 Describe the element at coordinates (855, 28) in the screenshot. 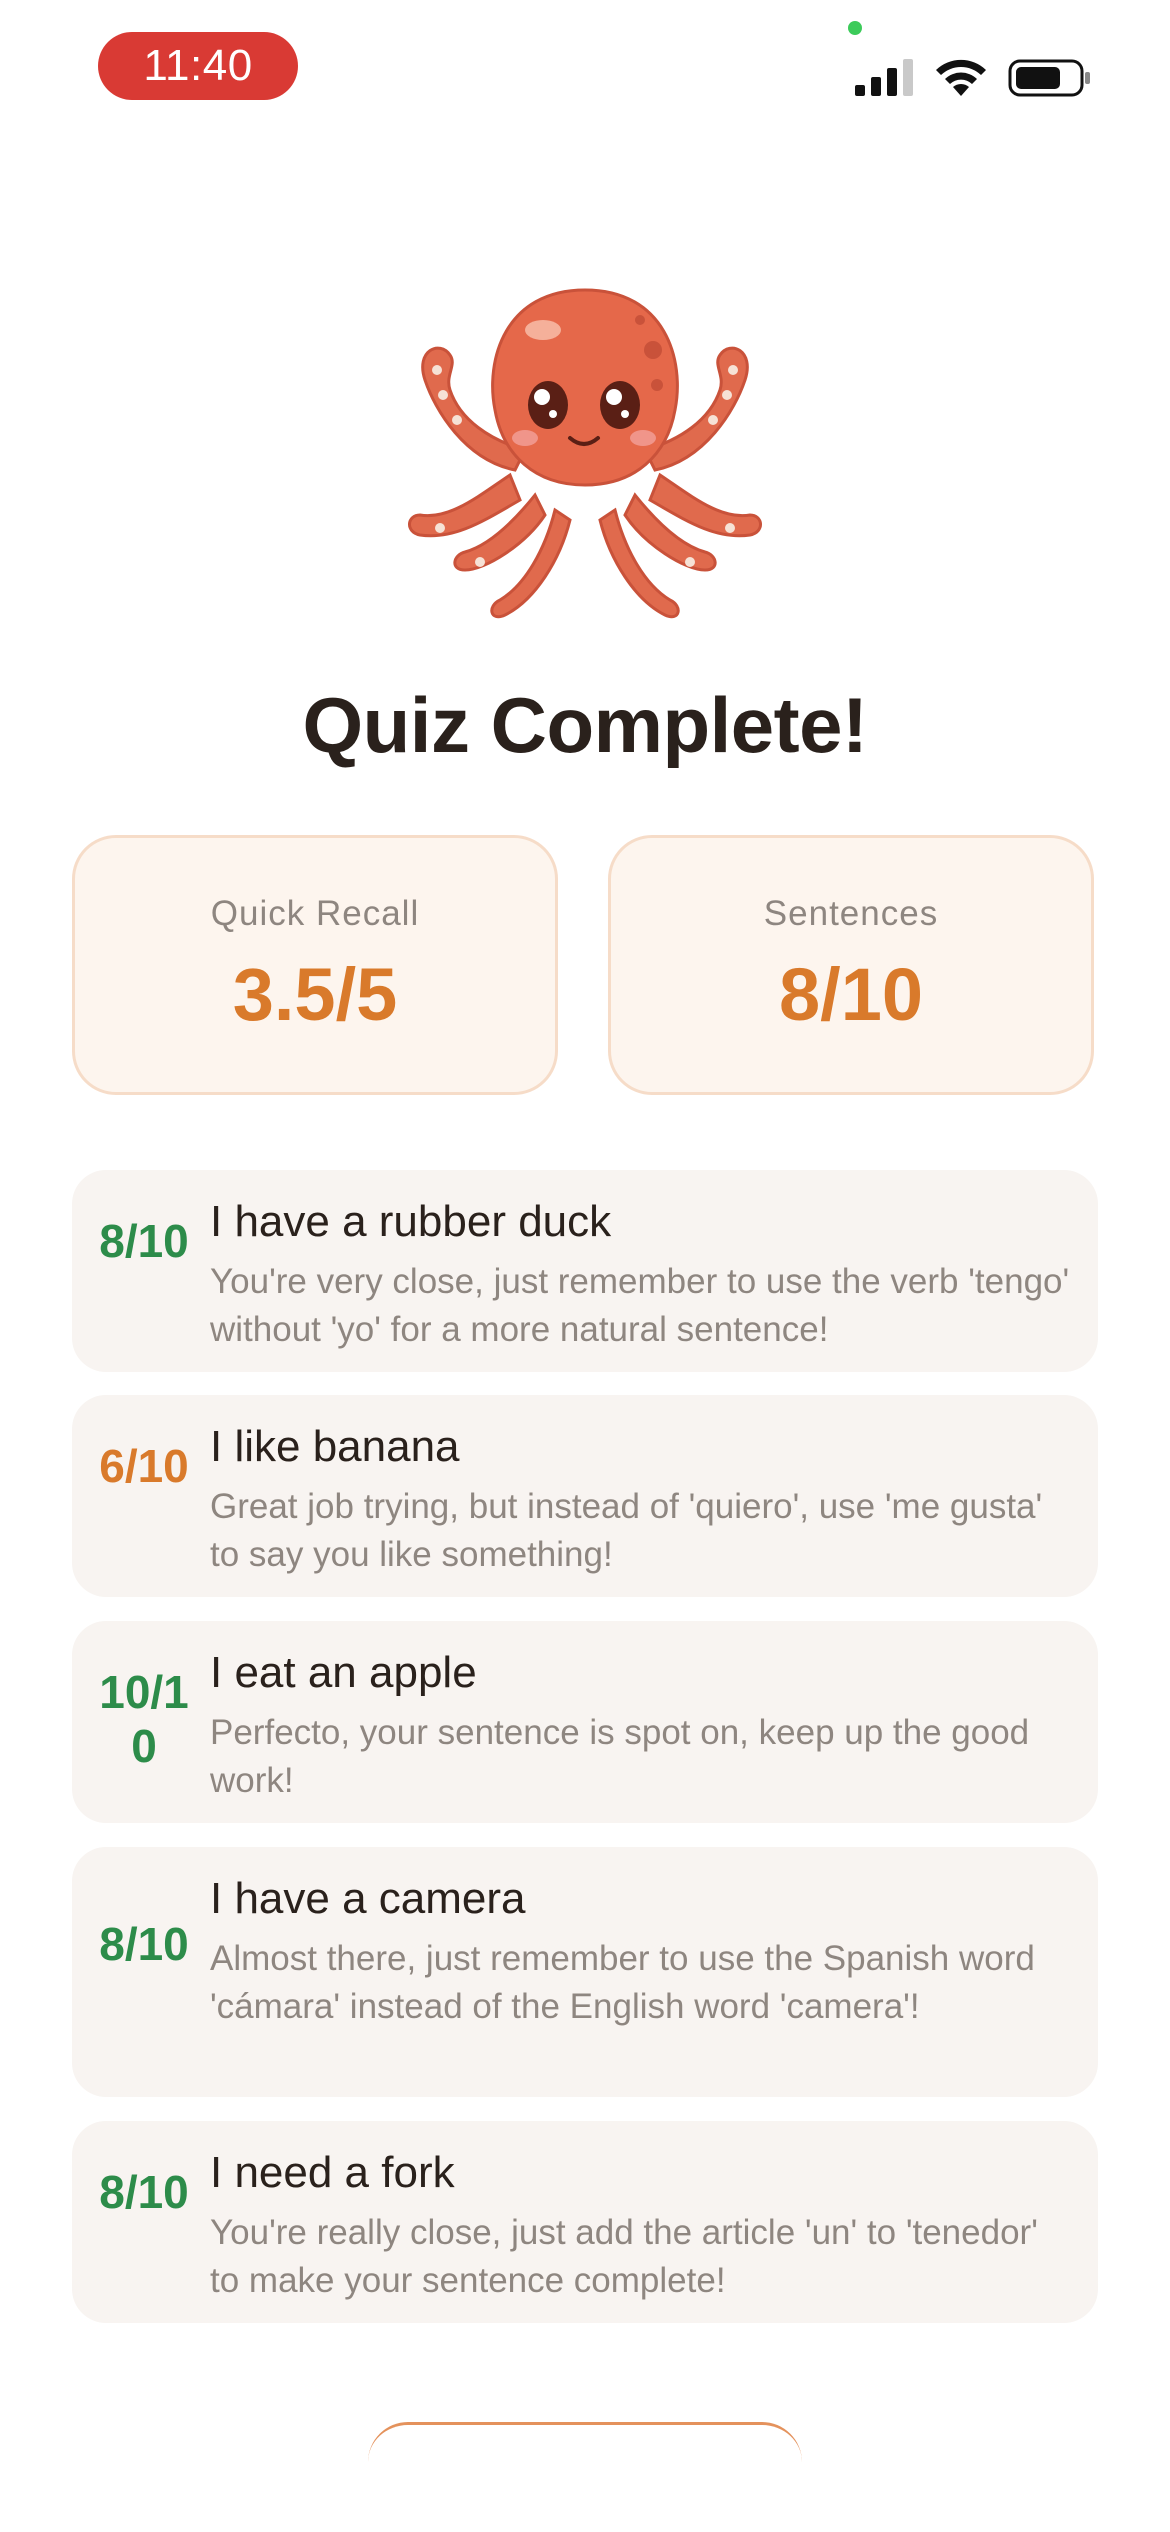

I see `camera-in-use-indicator` at that location.